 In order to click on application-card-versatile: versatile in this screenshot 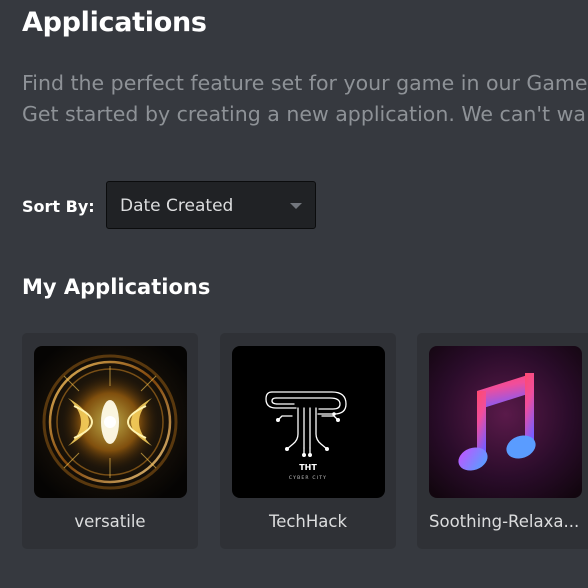, I will do `click(110, 441)`.